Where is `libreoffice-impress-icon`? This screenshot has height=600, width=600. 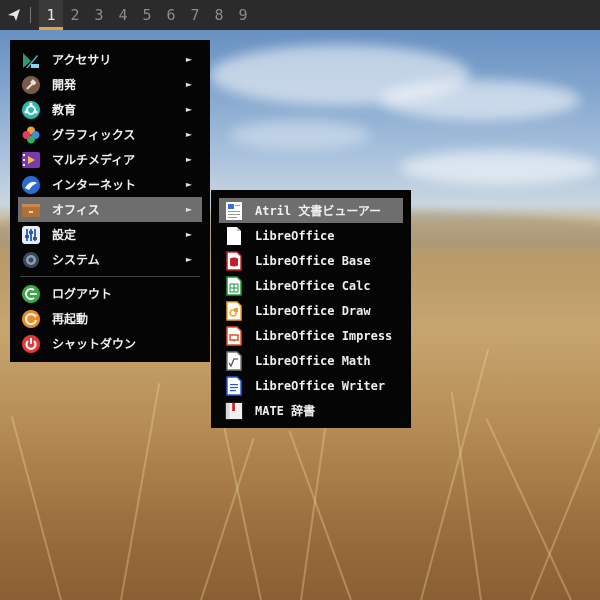
libreoffice-impress-icon is located at coordinates (234, 335).